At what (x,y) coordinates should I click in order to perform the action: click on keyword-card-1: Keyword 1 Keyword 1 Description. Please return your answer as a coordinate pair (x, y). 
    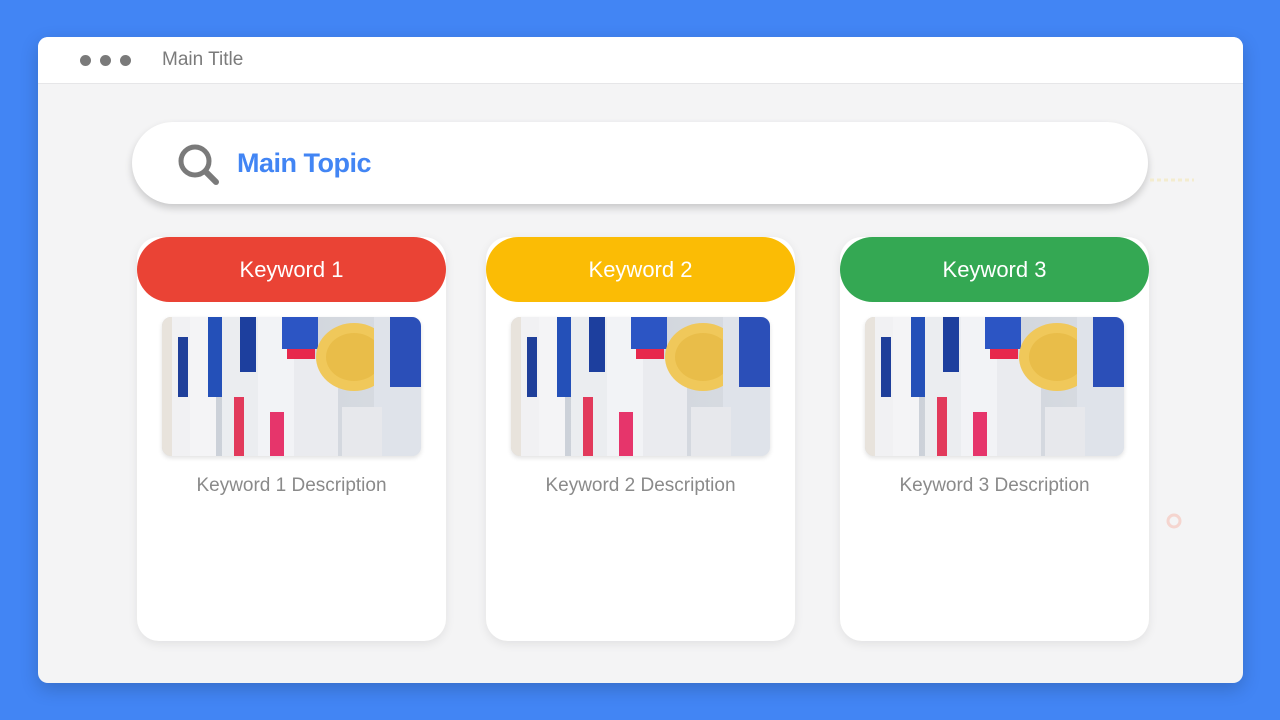
    Looking at the image, I should click on (291, 439).